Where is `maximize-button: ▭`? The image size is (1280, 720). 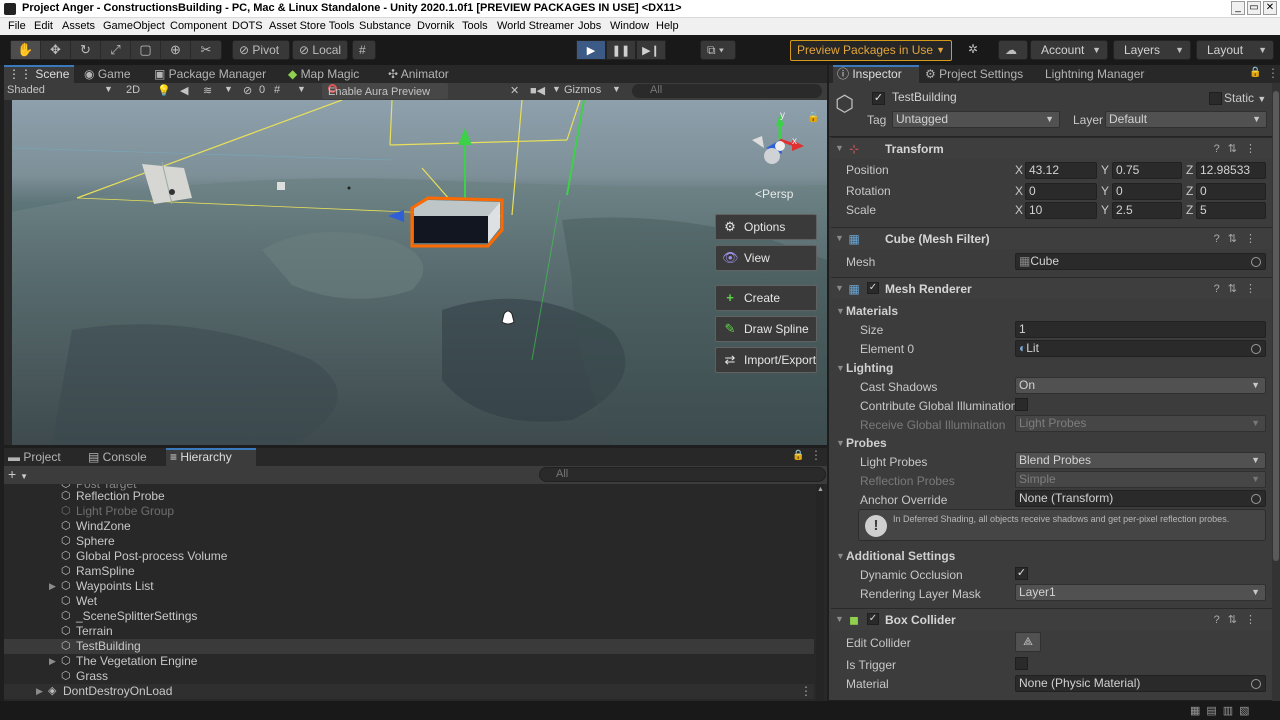
maximize-button: ▭ is located at coordinates (1254, 8).